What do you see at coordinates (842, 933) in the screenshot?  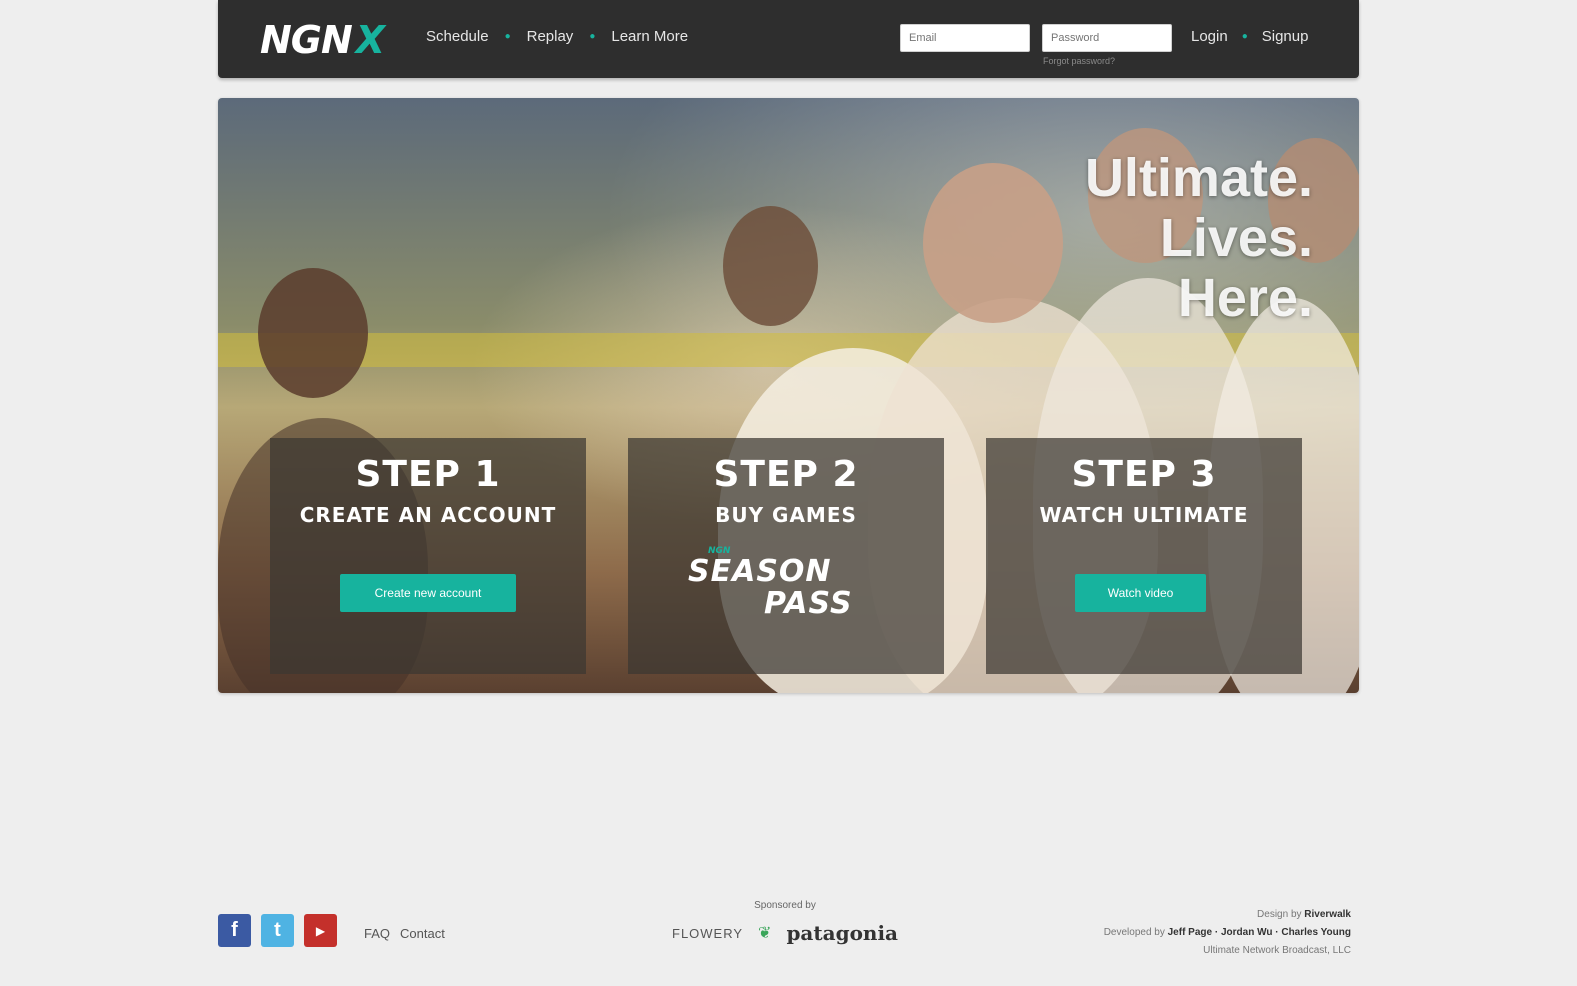 I see `sponsor-2: patagonia` at bounding box center [842, 933].